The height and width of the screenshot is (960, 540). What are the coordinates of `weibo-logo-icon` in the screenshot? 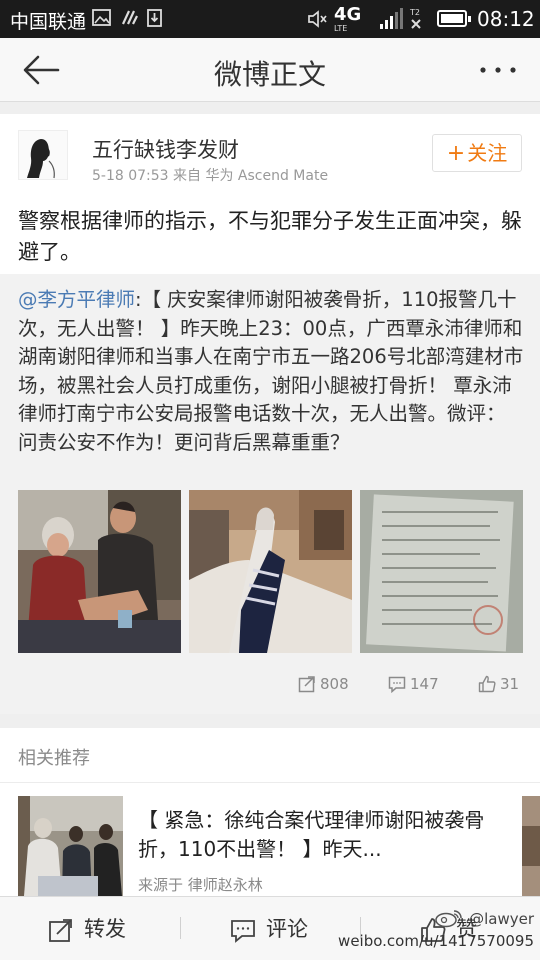 It's located at (449, 919).